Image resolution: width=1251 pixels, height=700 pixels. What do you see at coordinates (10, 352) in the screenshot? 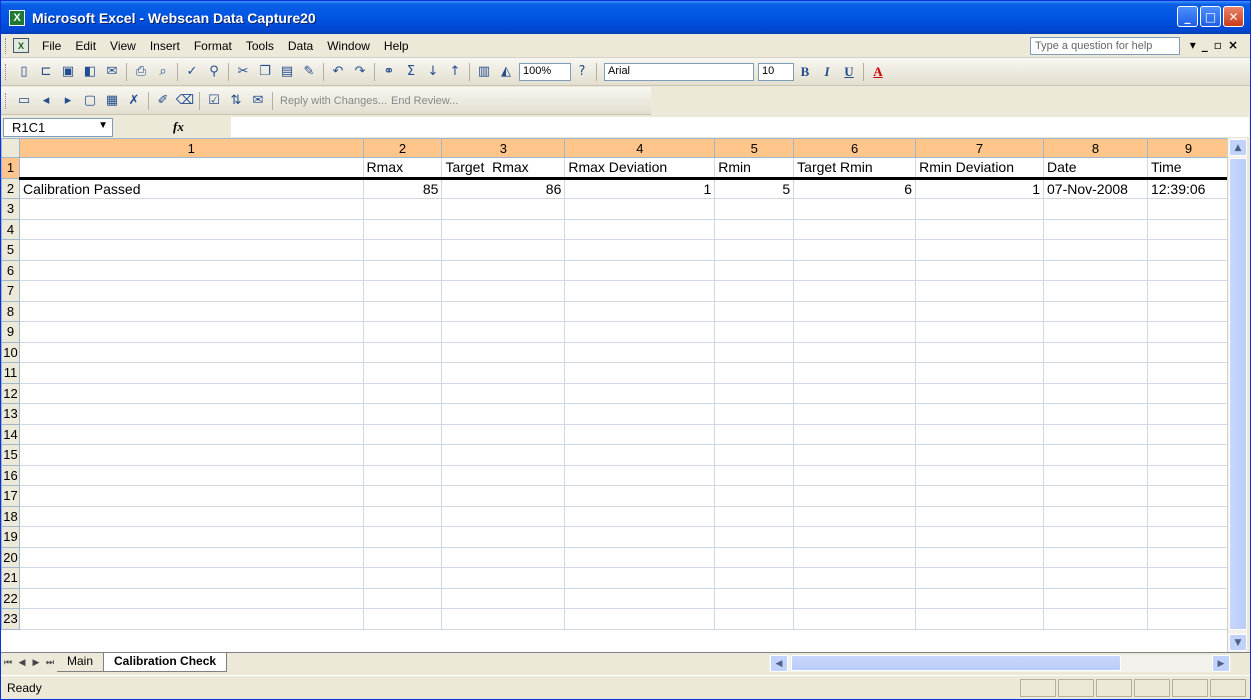
I see `row-header: 10` at bounding box center [10, 352].